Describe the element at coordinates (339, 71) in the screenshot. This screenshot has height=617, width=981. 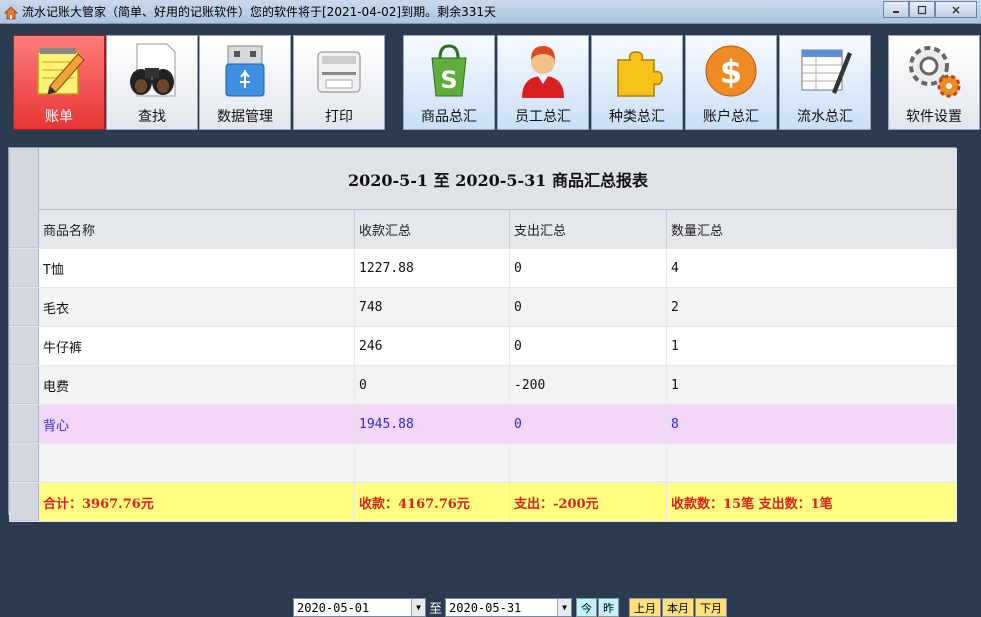
I see `printer-icon` at that location.